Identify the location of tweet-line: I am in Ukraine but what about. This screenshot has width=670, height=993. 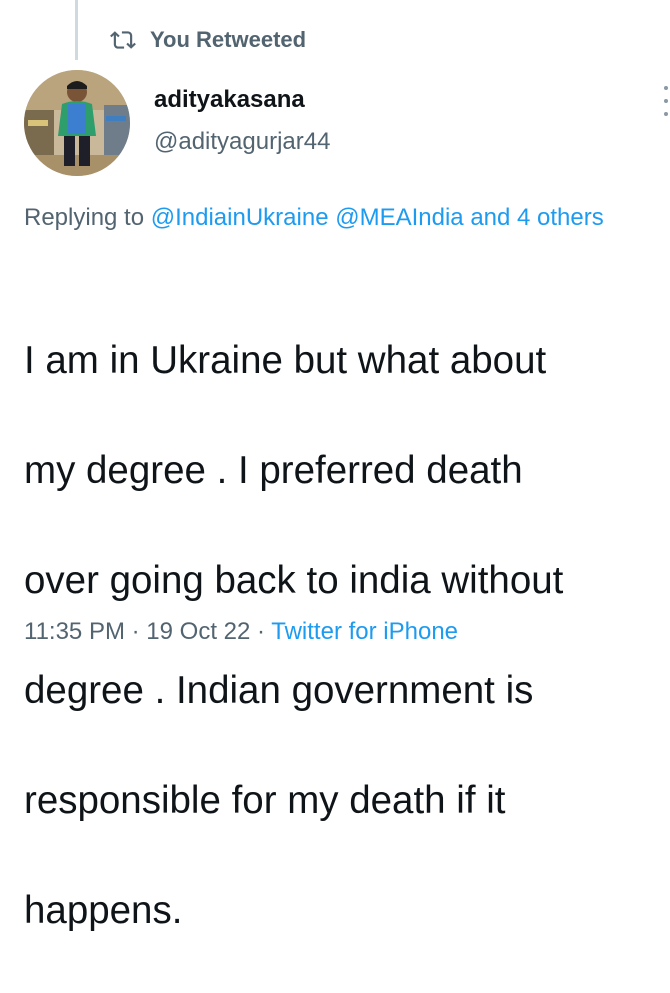
(285, 360).